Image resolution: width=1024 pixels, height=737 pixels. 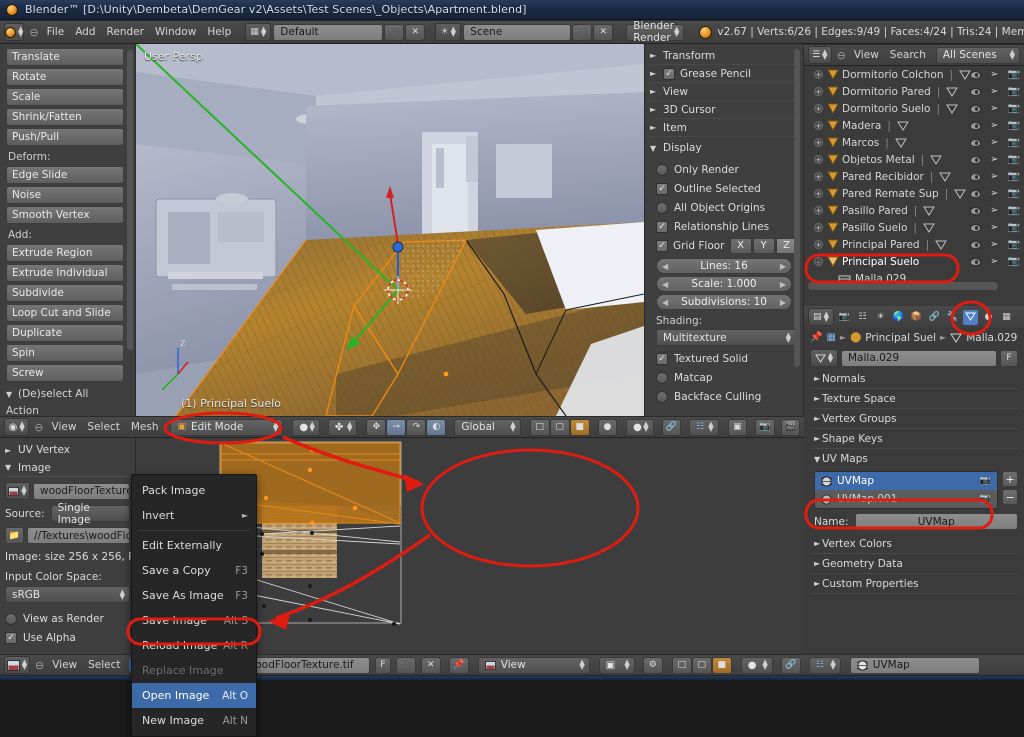 What do you see at coordinates (724, 110) in the screenshot?
I see `panel-3d-cursor: ► 3D Cursor` at bounding box center [724, 110].